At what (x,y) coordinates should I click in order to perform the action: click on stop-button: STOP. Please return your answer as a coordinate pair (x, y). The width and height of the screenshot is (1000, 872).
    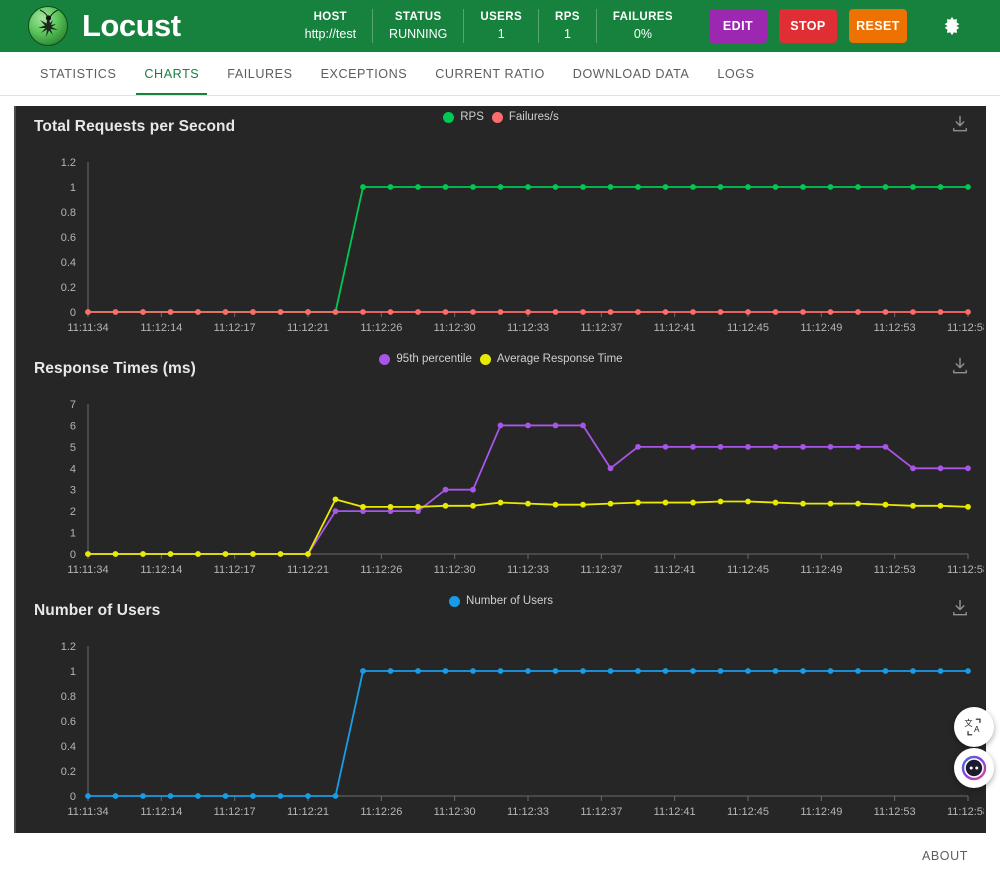
    Looking at the image, I should click on (807, 26).